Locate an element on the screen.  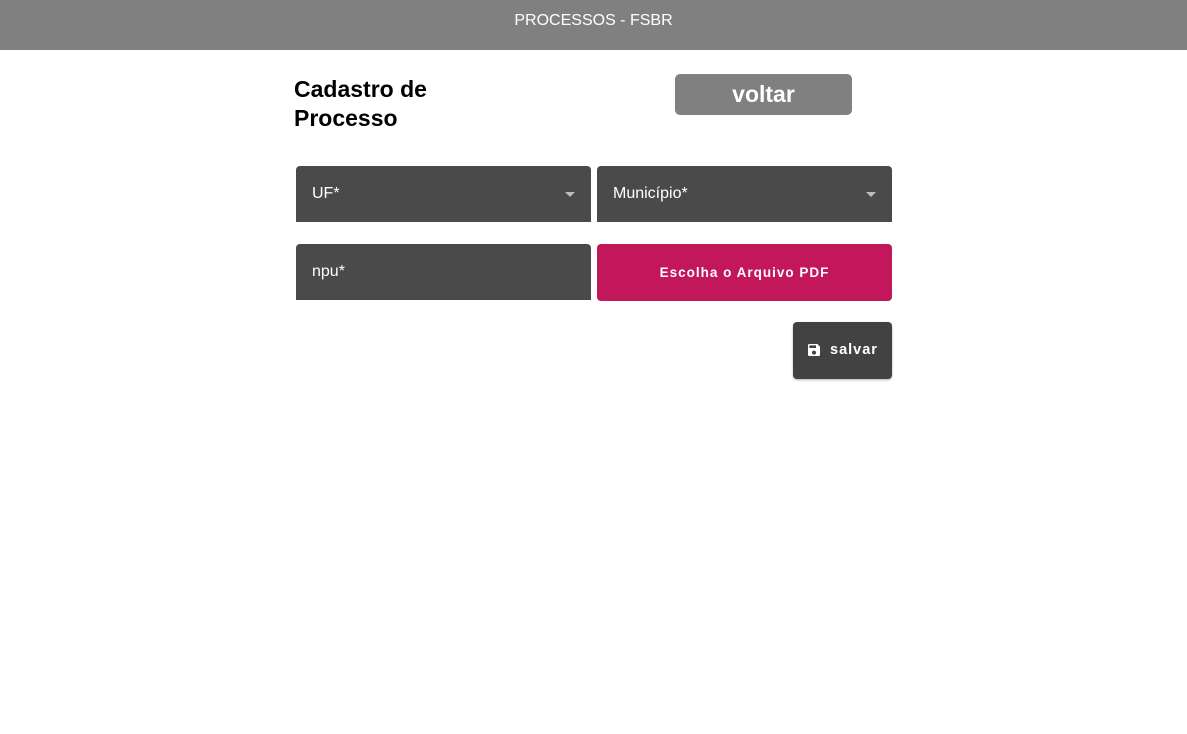
back-button: voltar is located at coordinates (763, 94).